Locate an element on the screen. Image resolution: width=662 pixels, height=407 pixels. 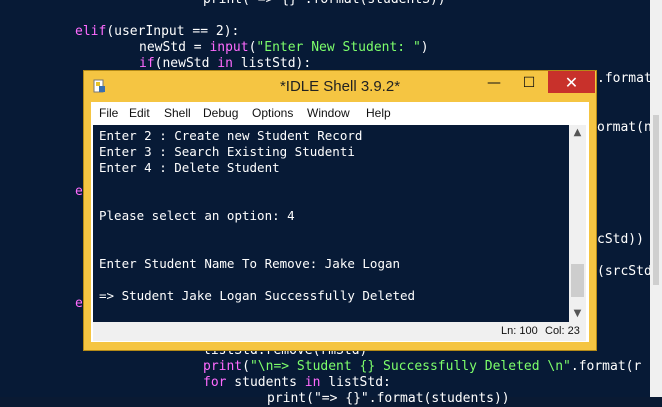
code-line: if(newStd in listStd): is located at coordinates (225, 64).